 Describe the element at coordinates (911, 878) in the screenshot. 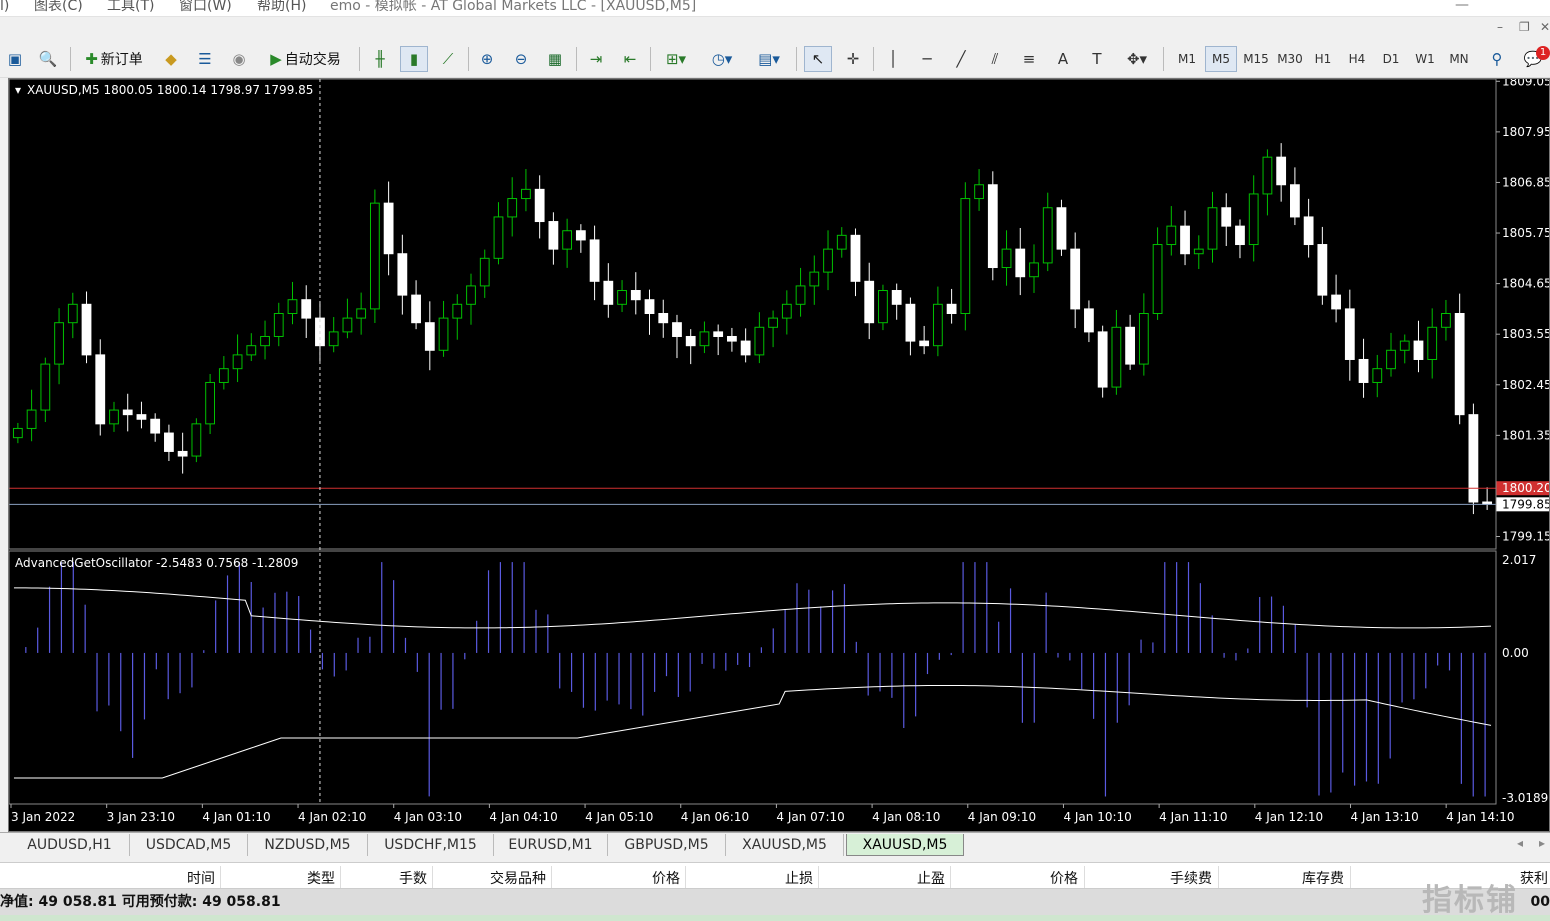

I see `col-take-profit: 止盈` at that location.